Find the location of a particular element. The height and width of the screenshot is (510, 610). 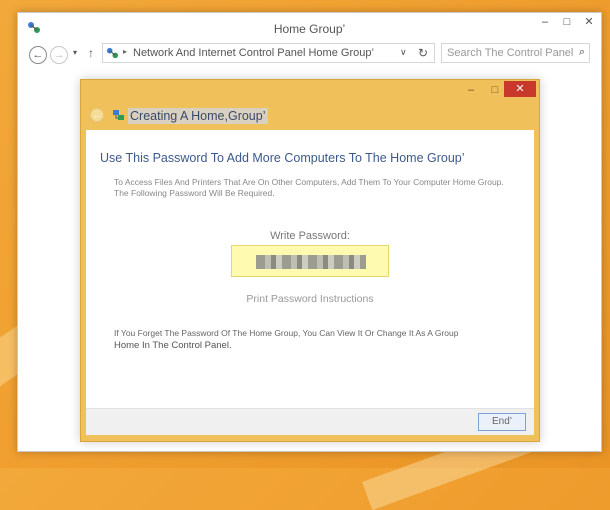

recent-locations-dropdown-icon: ▾ is located at coordinates (75, 52).